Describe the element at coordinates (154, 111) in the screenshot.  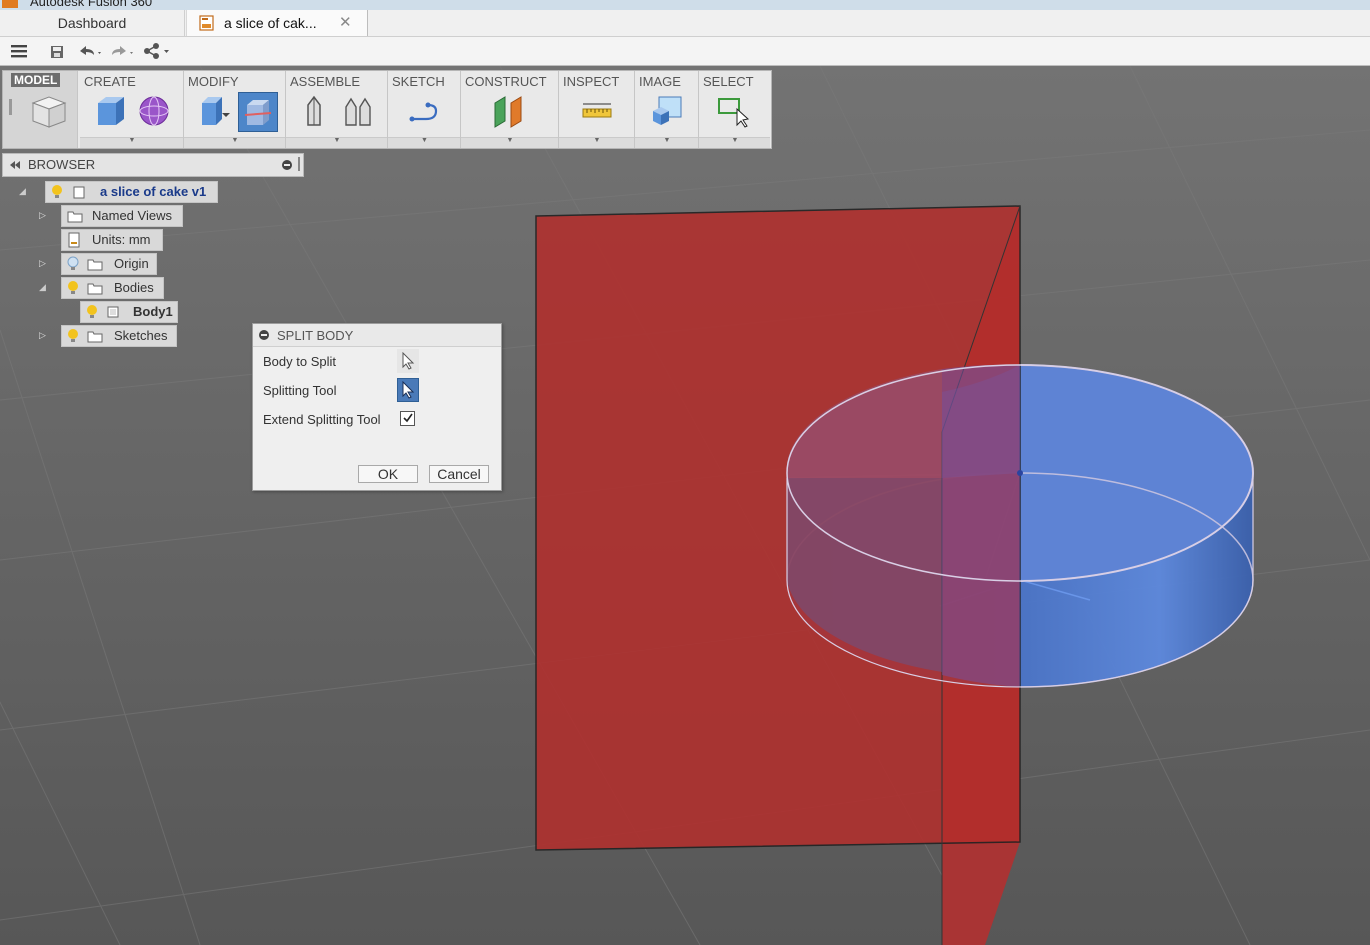
I see `sphere-icon` at that location.